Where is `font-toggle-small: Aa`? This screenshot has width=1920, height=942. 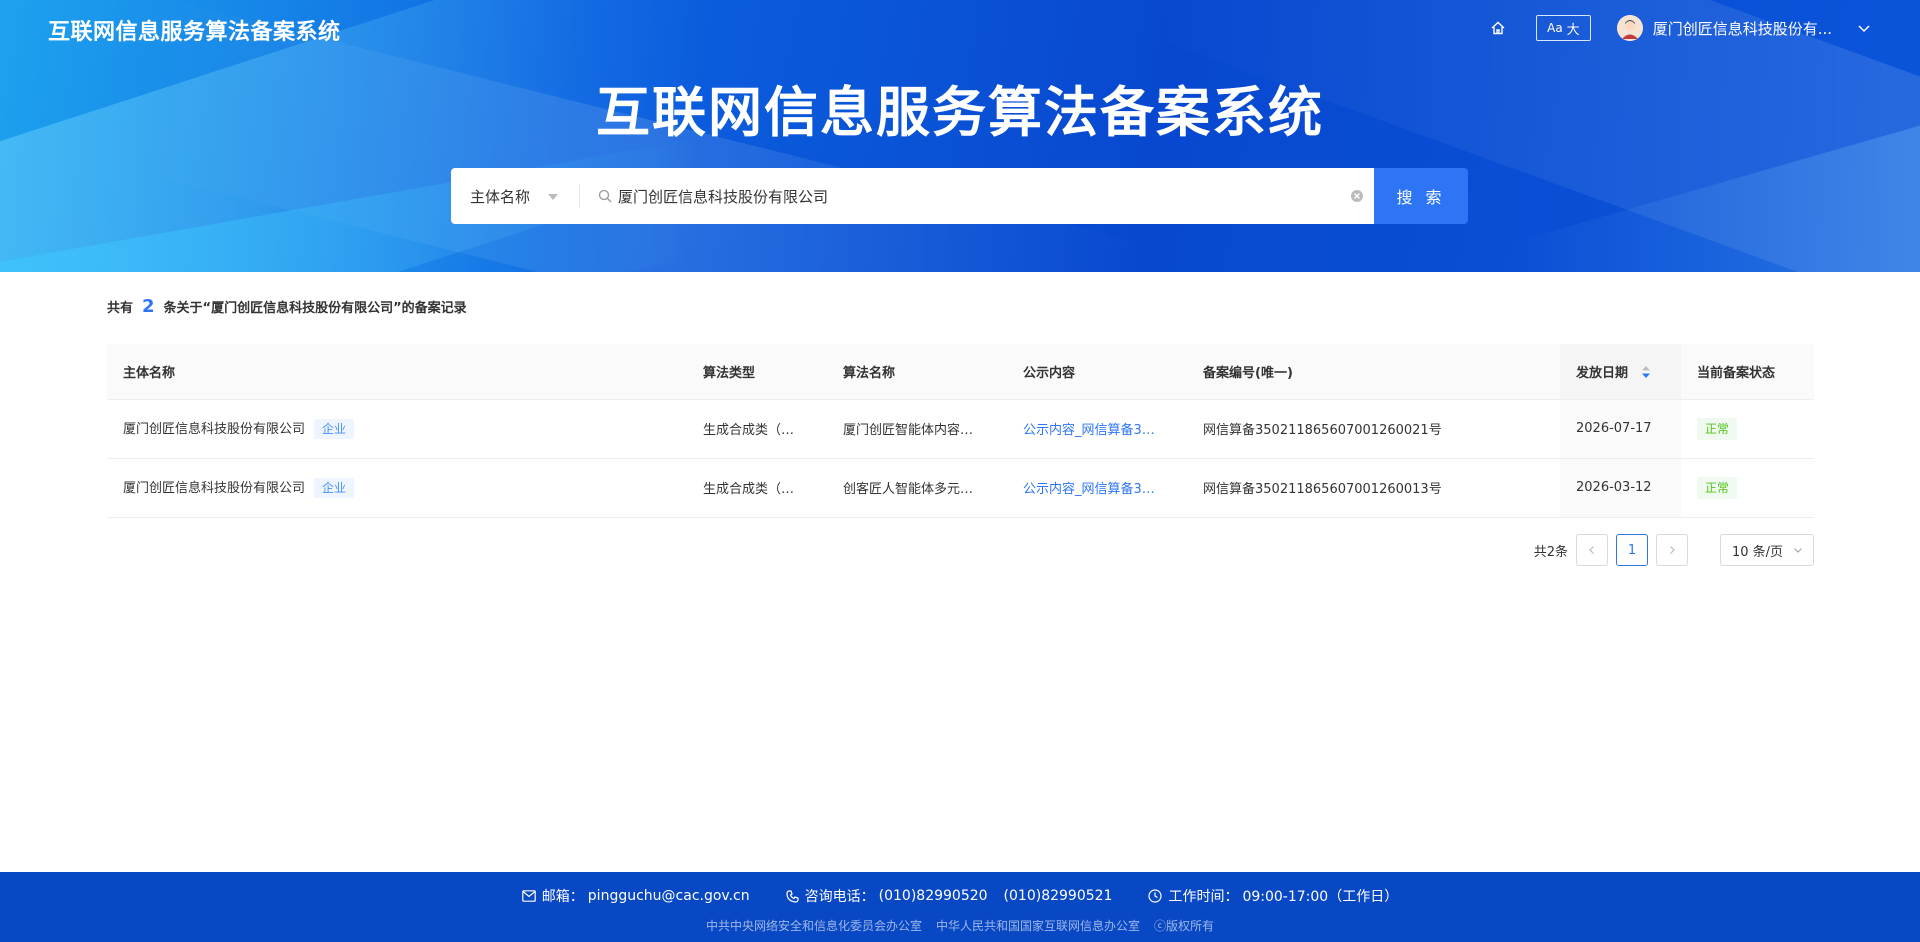 font-toggle-small: Aa is located at coordinates (1555, 28).